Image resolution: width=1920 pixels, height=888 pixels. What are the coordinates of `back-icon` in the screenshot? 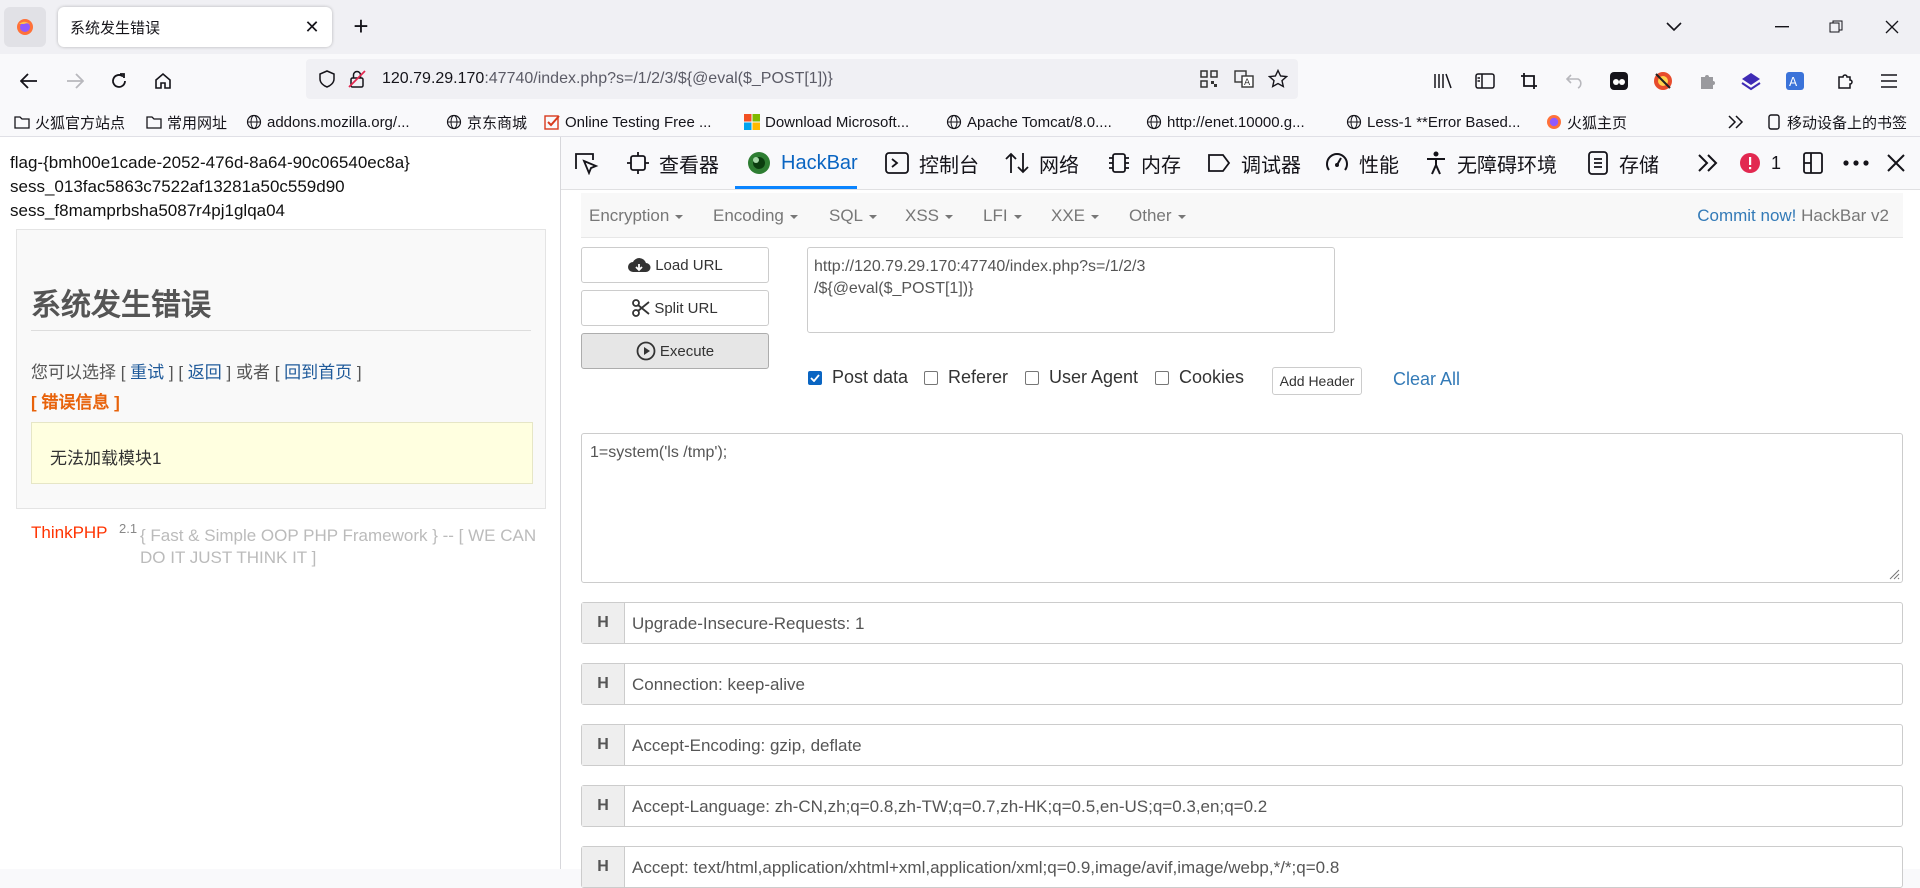 It's located at (29, 81).